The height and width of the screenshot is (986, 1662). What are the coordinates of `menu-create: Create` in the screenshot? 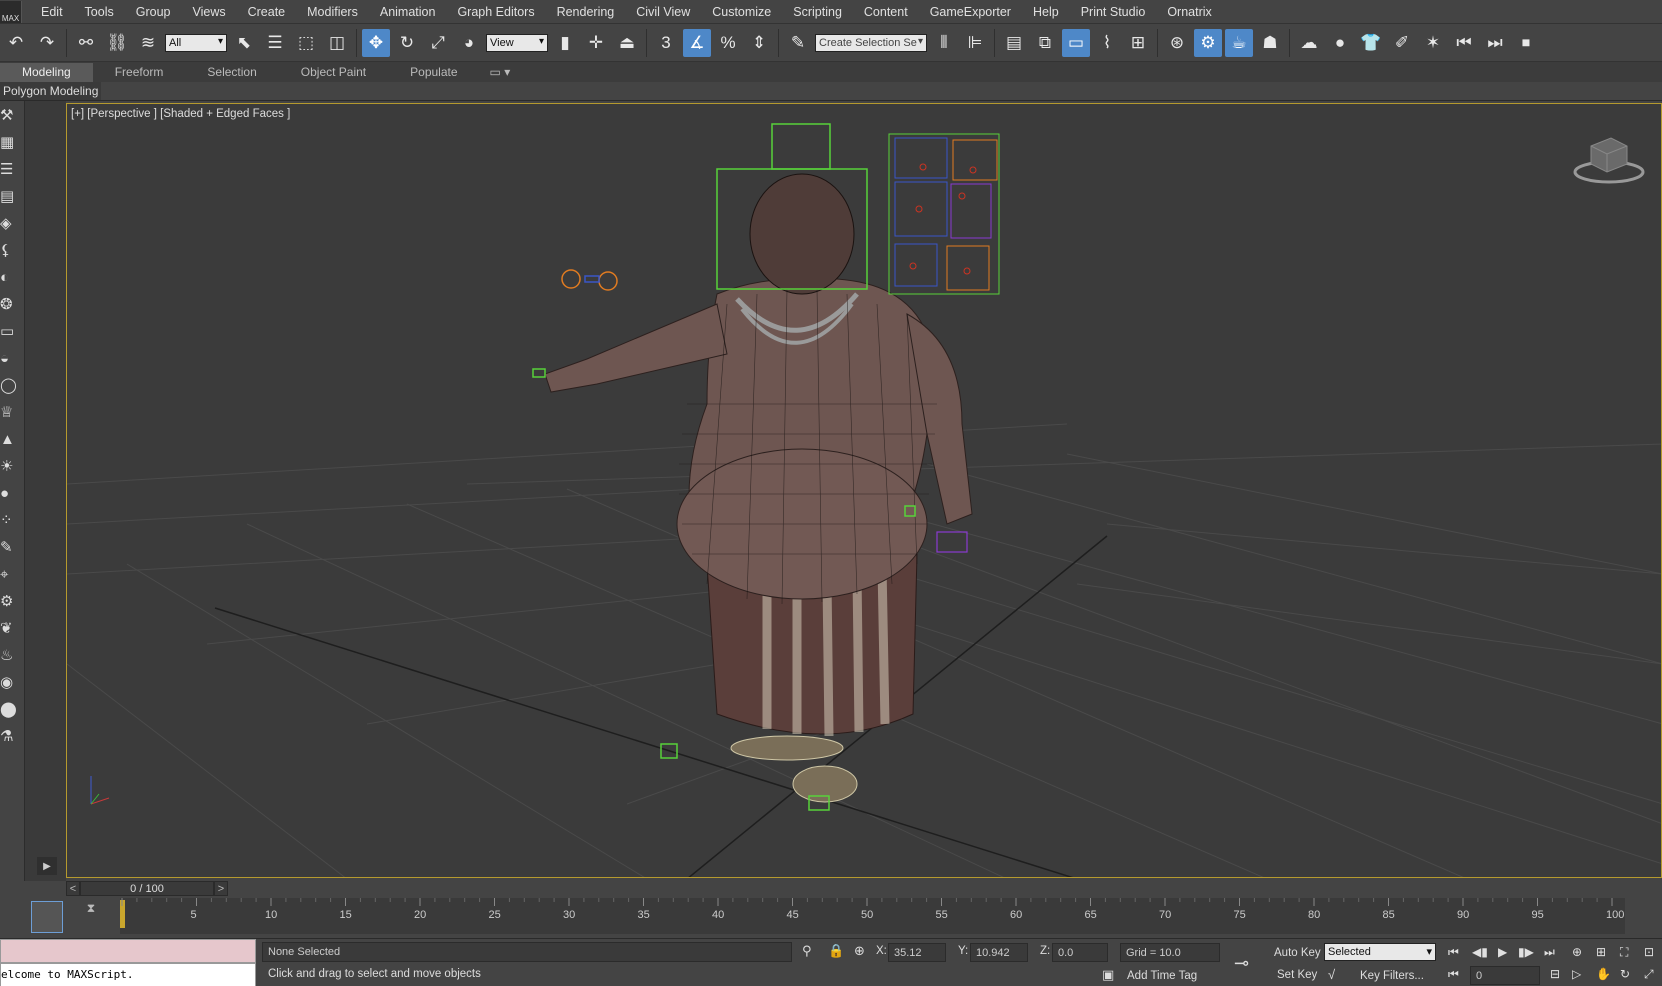 It's located at (267, 12).